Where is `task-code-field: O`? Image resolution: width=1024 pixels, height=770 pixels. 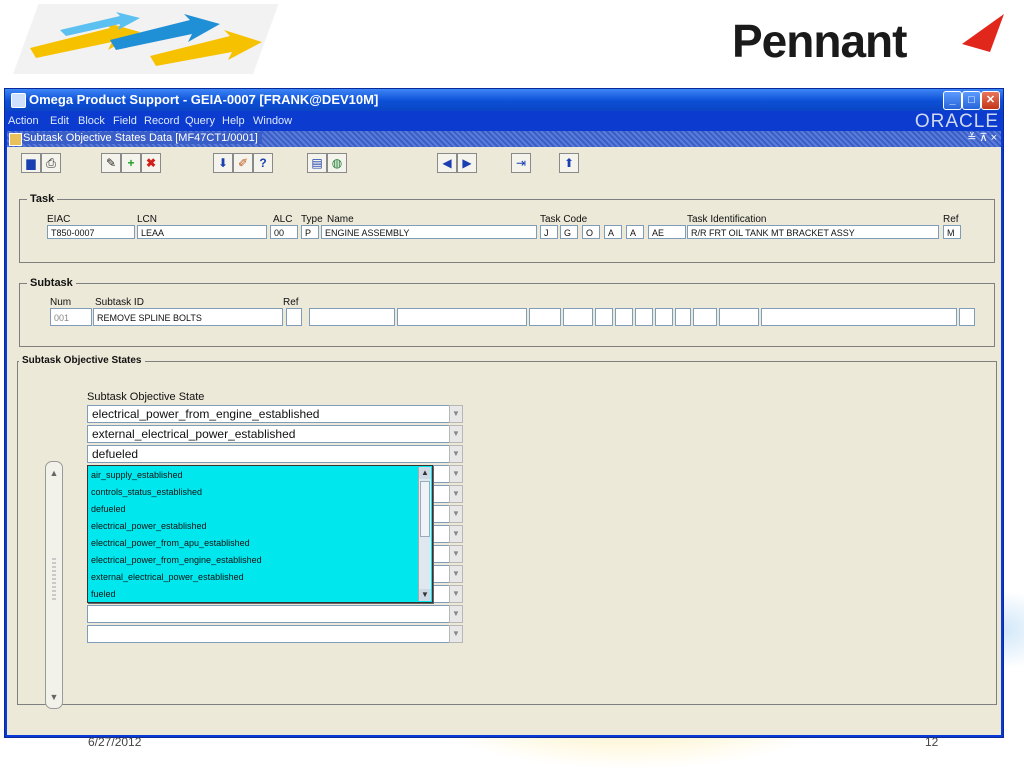
task-code-field: O is located at coordinates (591, 232).